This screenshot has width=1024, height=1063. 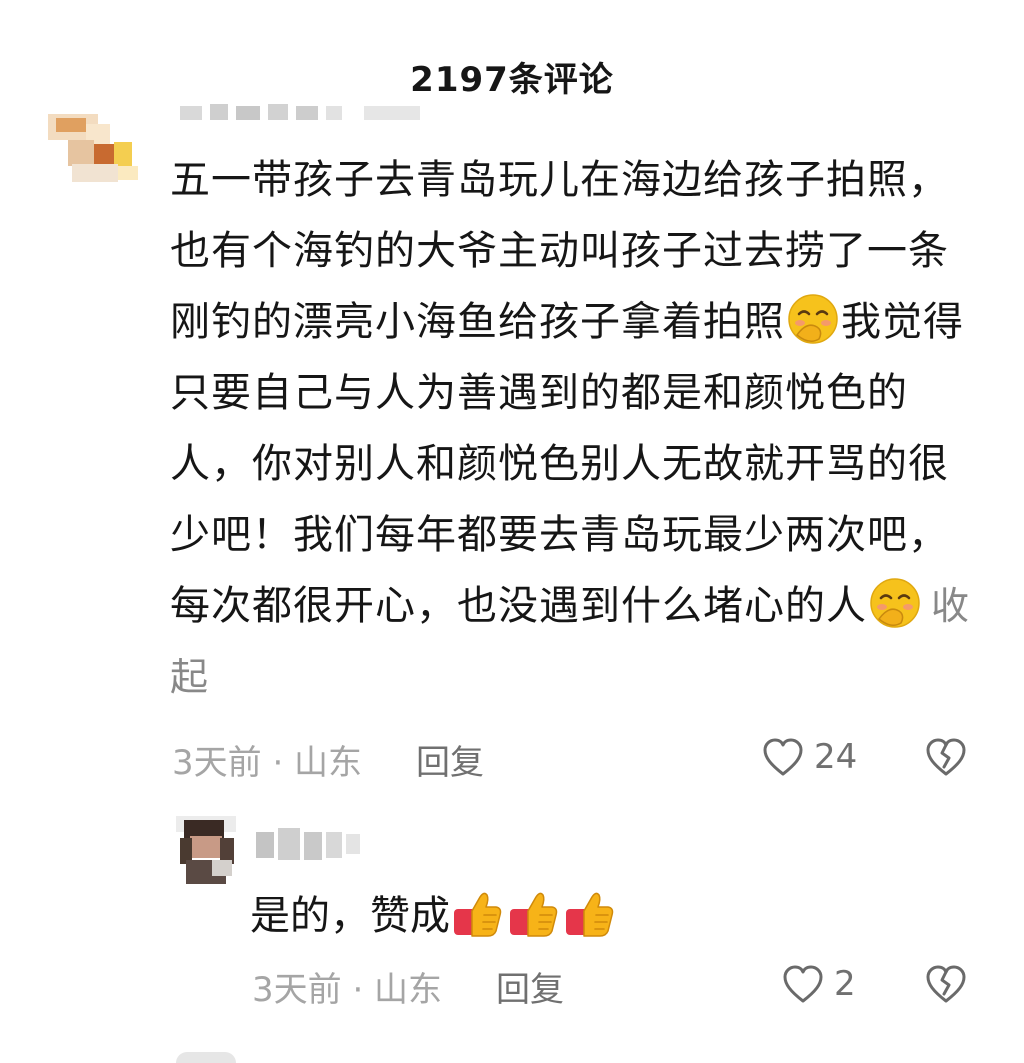 I want to click on reply-text: 是的，赞成, so click(x=434, y=916).